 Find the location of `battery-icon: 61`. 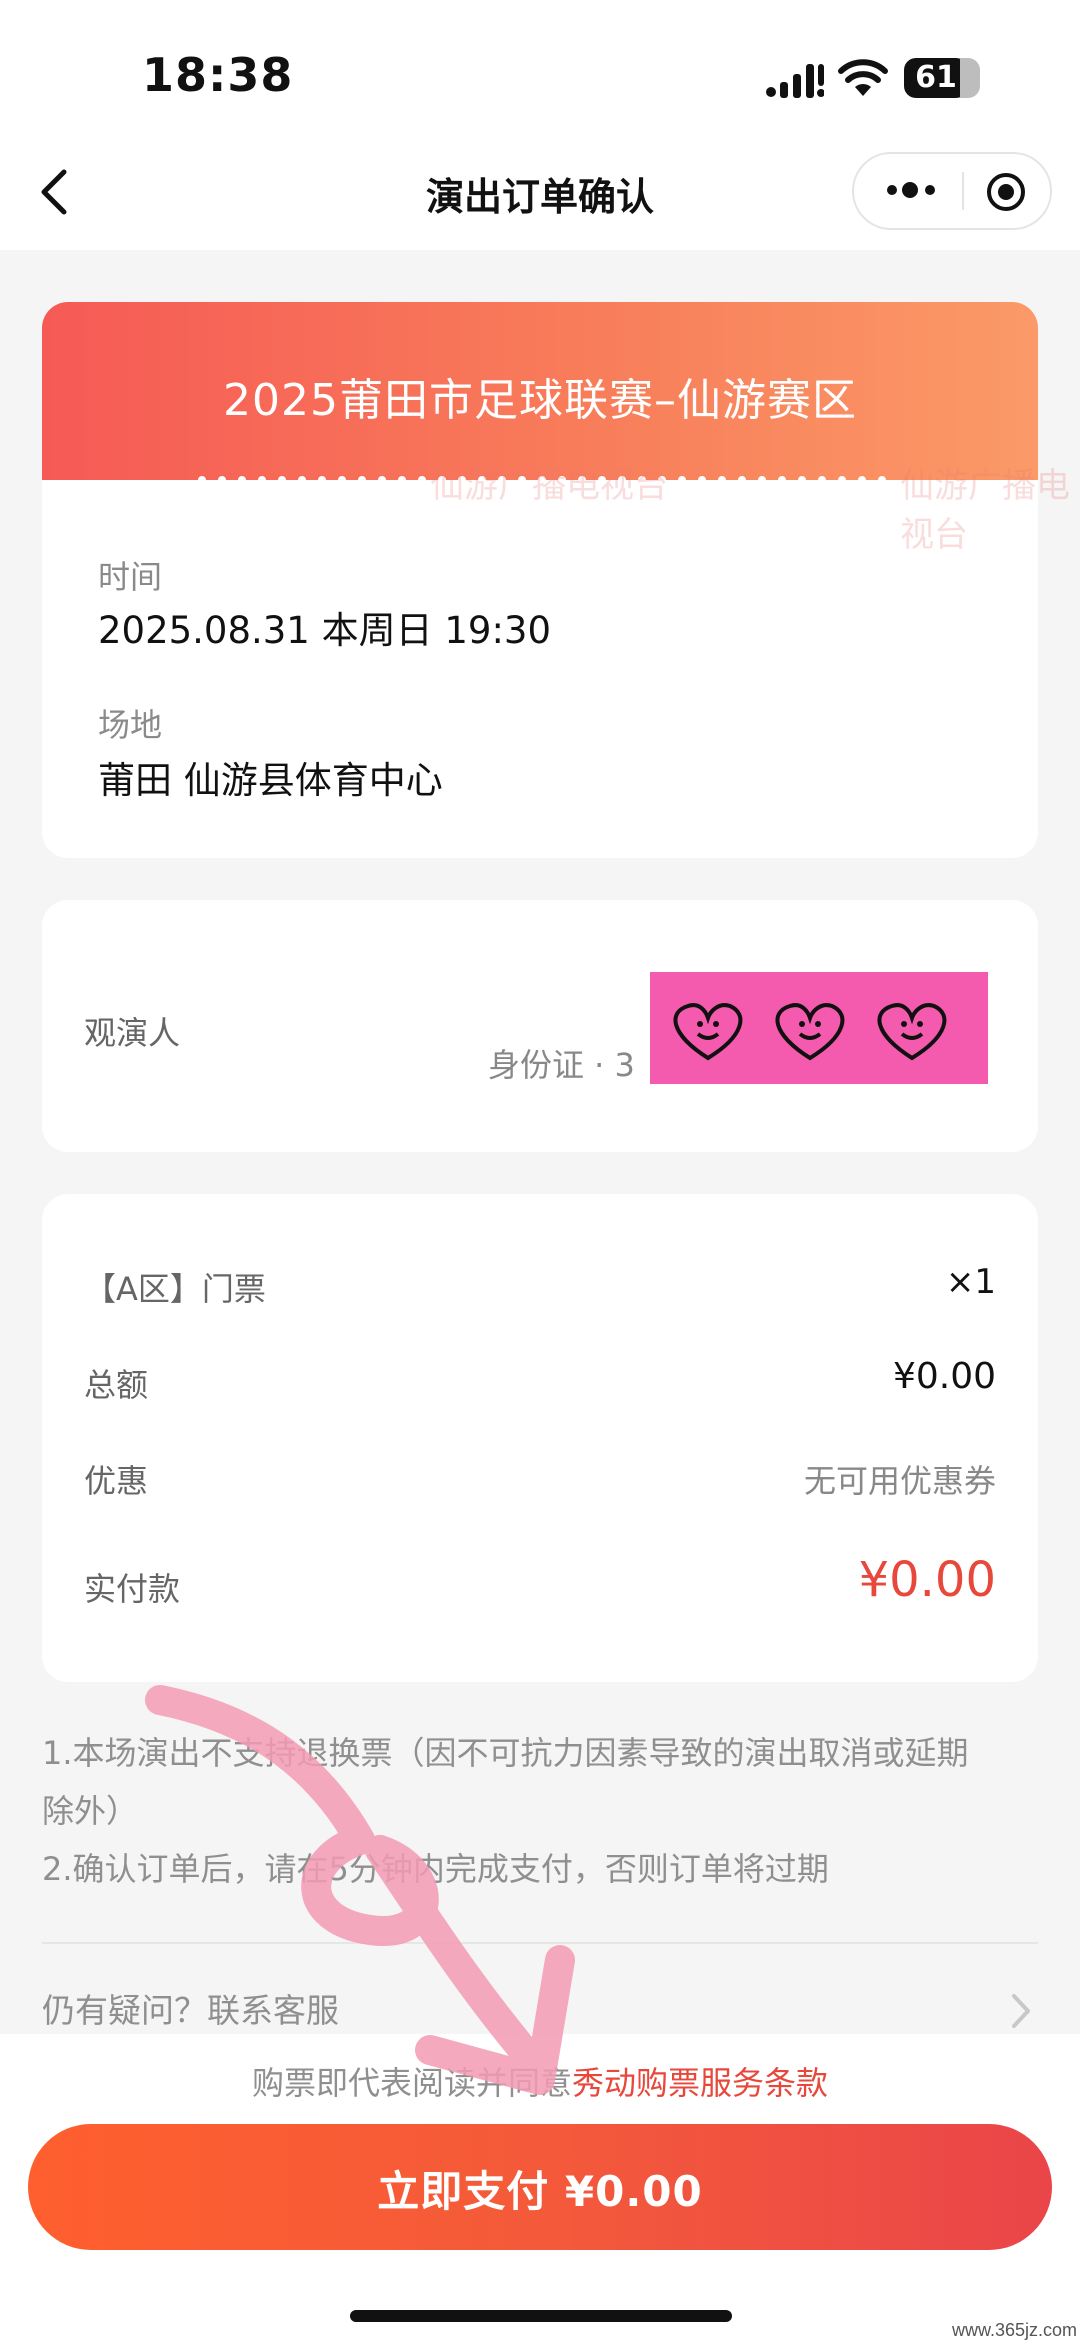

battery-icon: 61 is located at coordinates (942, 78).